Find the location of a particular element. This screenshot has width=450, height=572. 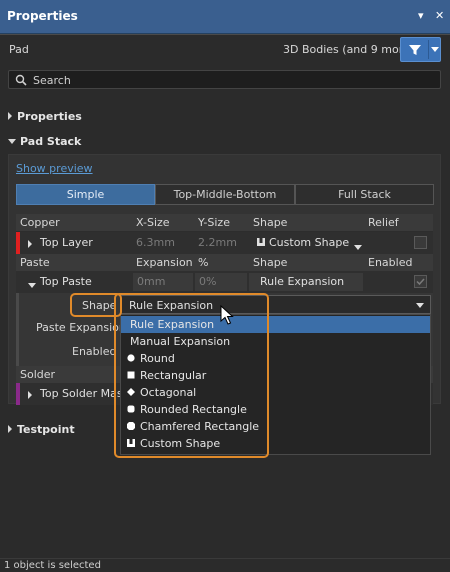

highlight-dropdown is located at coordinates (191, 375).